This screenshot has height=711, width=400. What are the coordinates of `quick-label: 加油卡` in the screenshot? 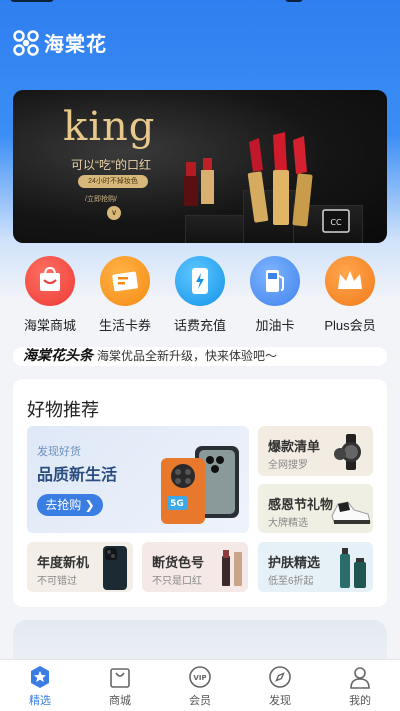 It's located at (275, 325).